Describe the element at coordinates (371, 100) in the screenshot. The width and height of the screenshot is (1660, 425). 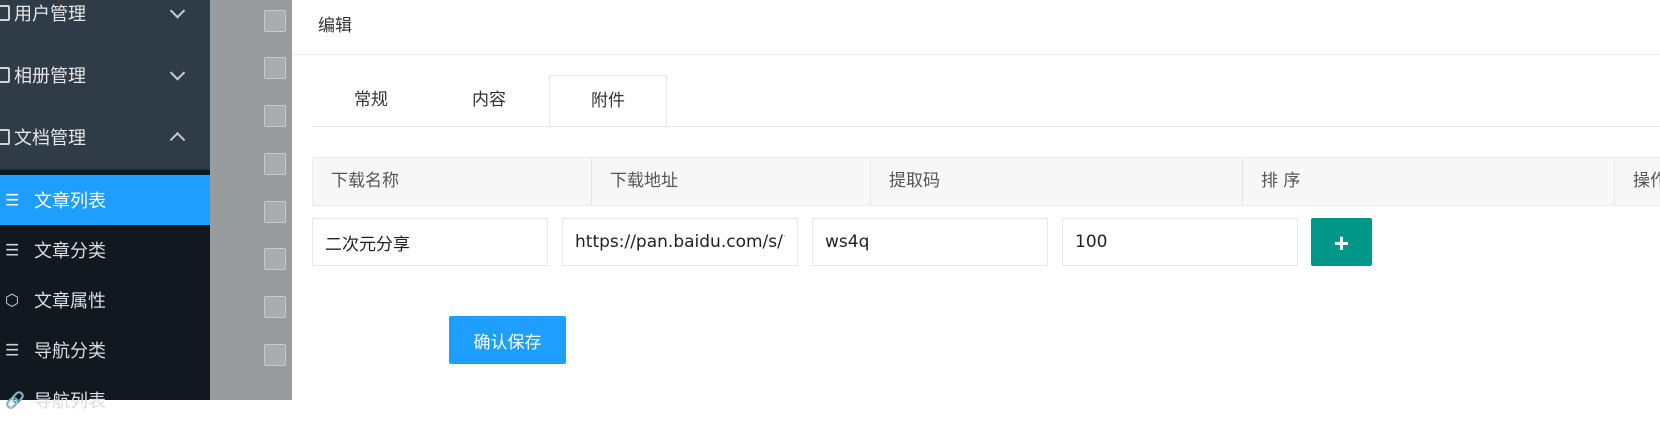
I see `tab-general: 常规` at that location.